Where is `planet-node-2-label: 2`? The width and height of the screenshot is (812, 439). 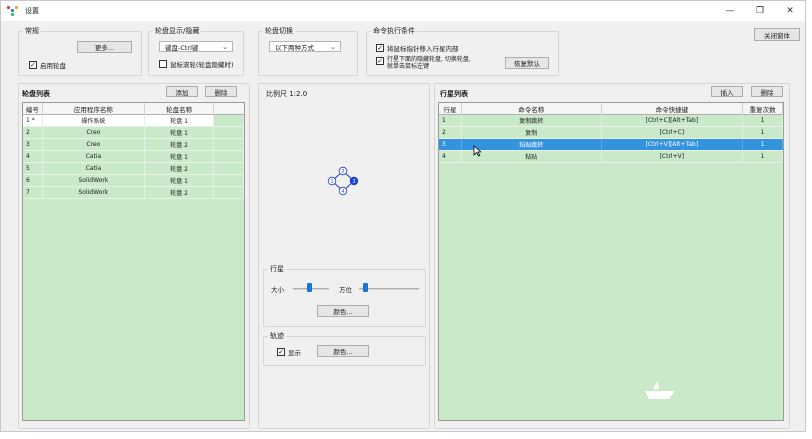 planet-node-2-label: 2 is located at coordinates (343, 172).